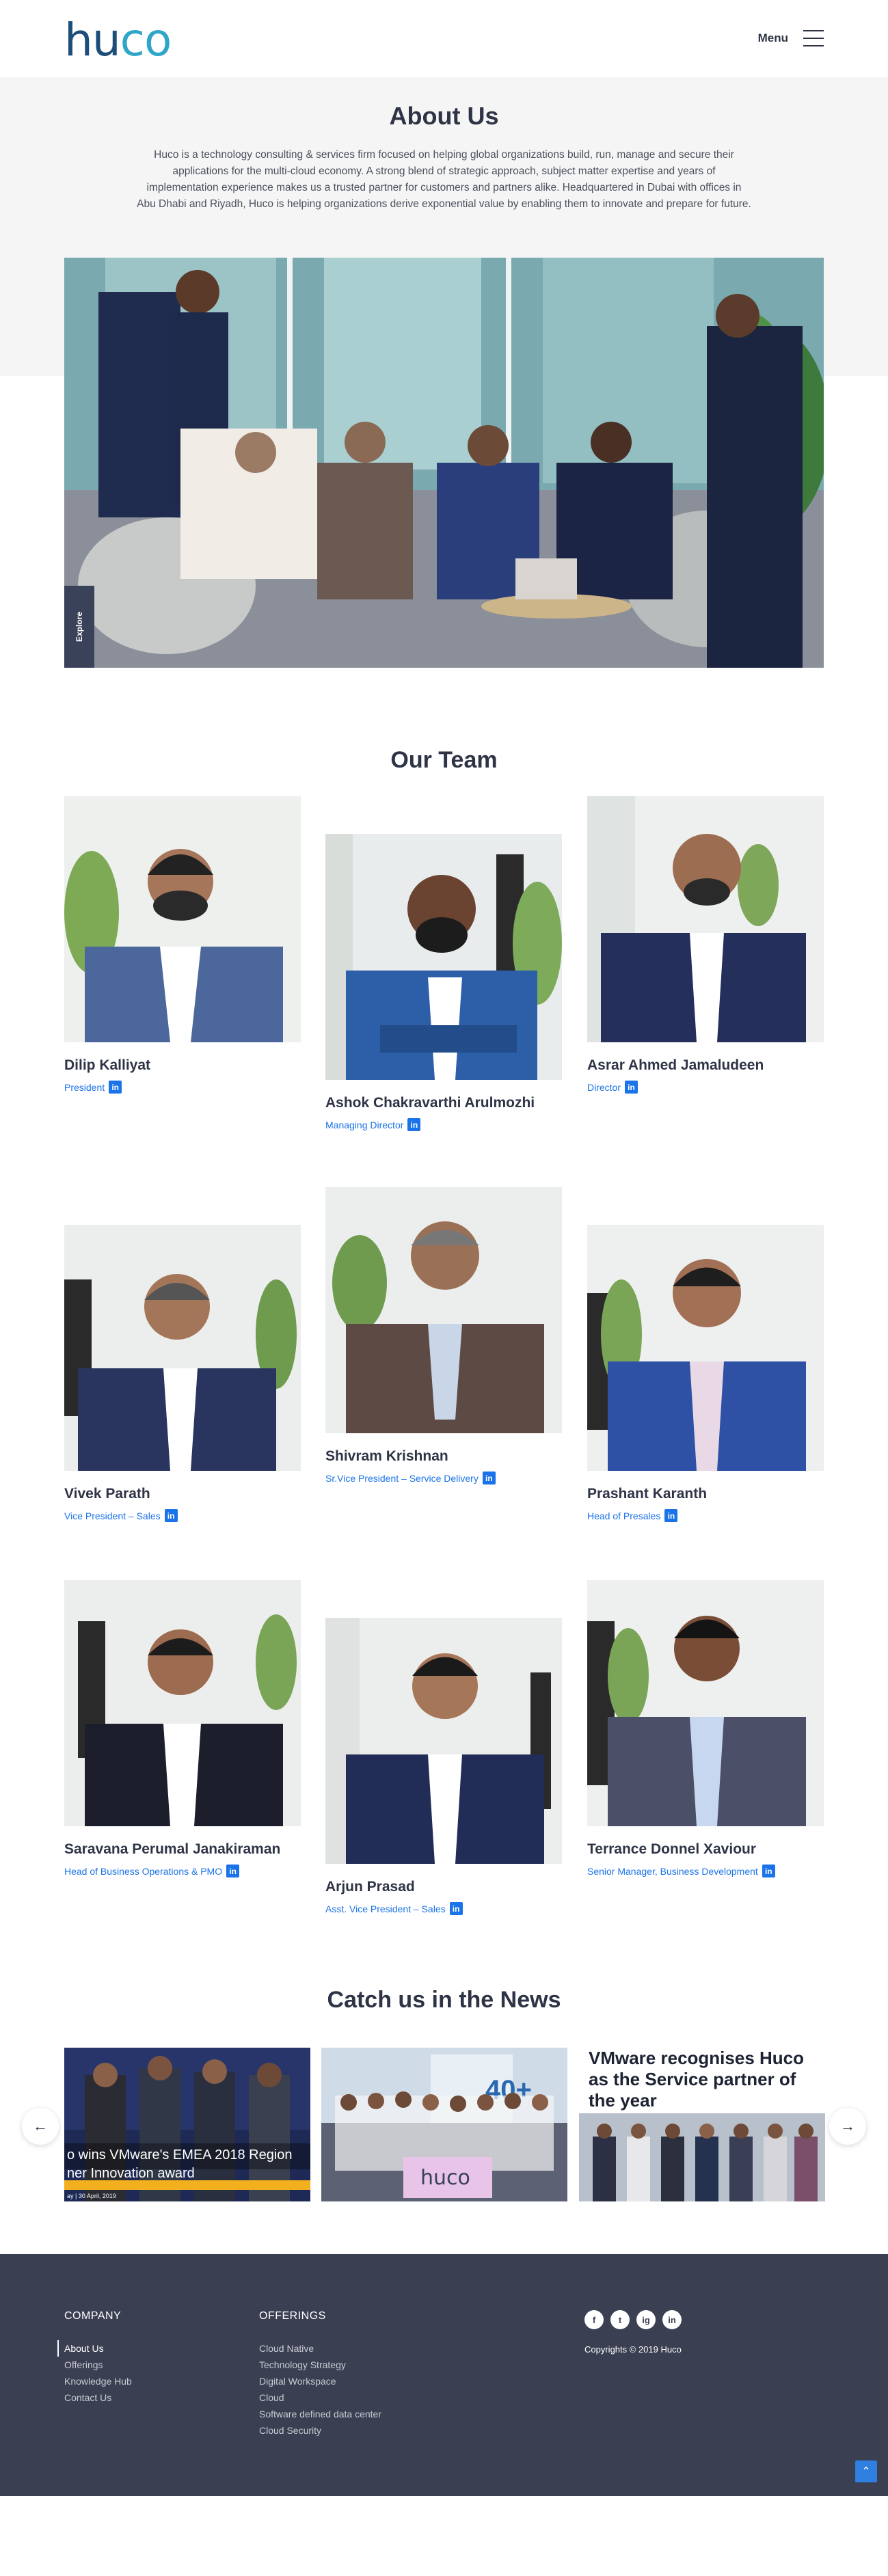 This screenshot has width=888, height=2576. I want to click on news-caption-line1: o wins VMware's EMEA 2018 Region, so click(180, 2155).